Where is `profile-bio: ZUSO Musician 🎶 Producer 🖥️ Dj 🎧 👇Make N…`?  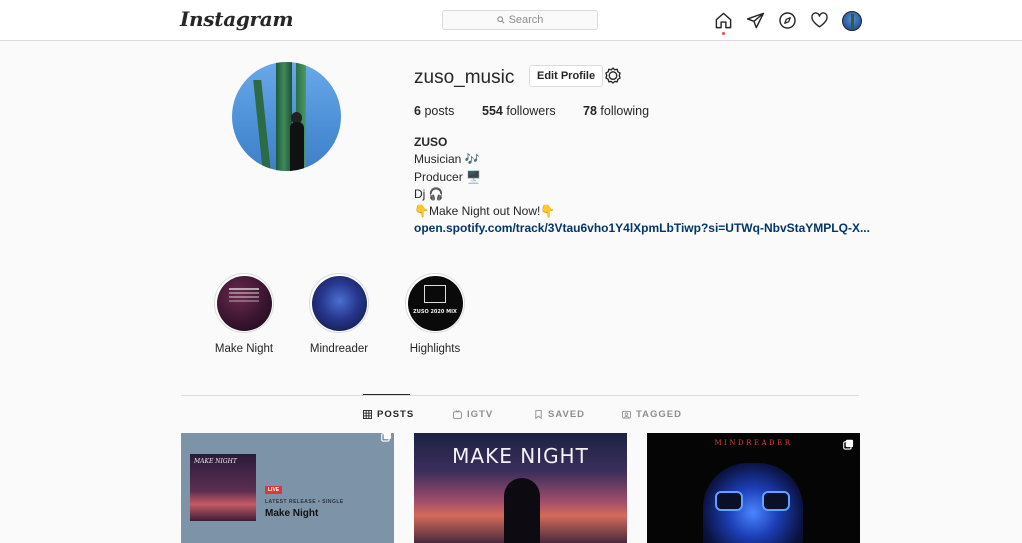 profile-bio: ZUSO Musician 🎶 Producer 🖥️ Dj 🎧 👇Make N… is located at coordinates (642, 186).